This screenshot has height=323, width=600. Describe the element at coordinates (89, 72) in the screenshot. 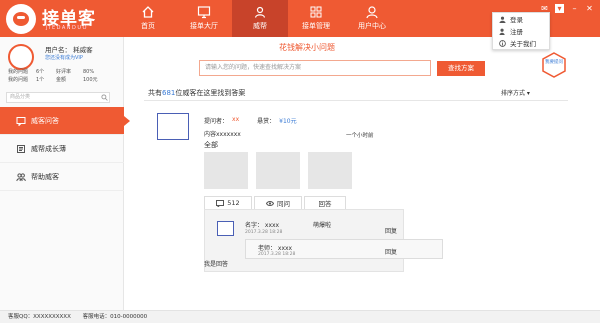

I see `stat-value: 80%` at that location.